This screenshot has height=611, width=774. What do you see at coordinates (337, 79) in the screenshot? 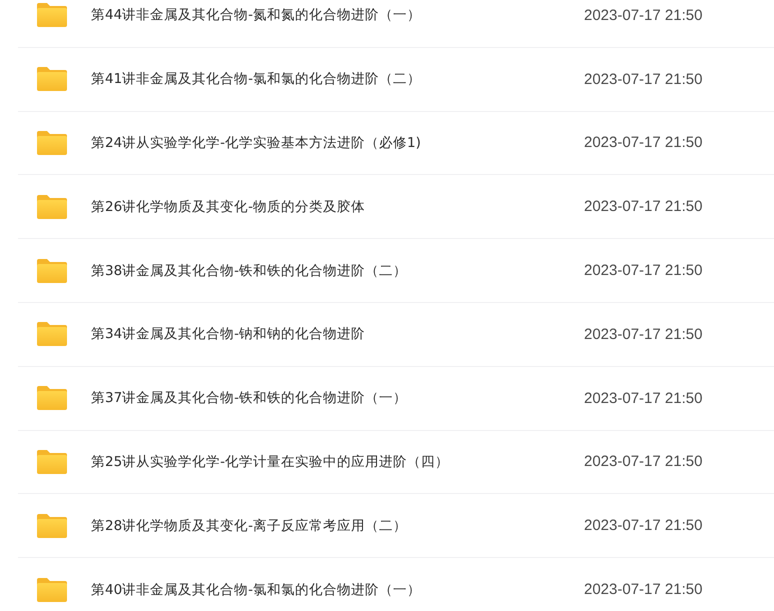
I see `file-name: 第41讲非金属及其化合物-氯和氯的化合物进阶（二）` at bounding box center [337, 79].